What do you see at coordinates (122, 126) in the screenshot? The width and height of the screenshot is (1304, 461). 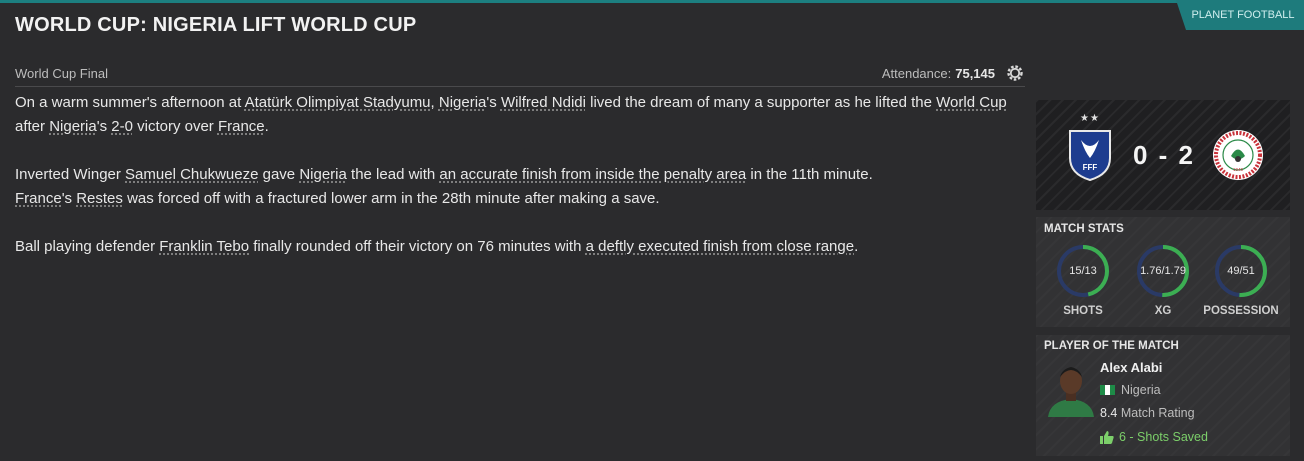 I see `score-link: 2-0` at bounding box center [122, 126].